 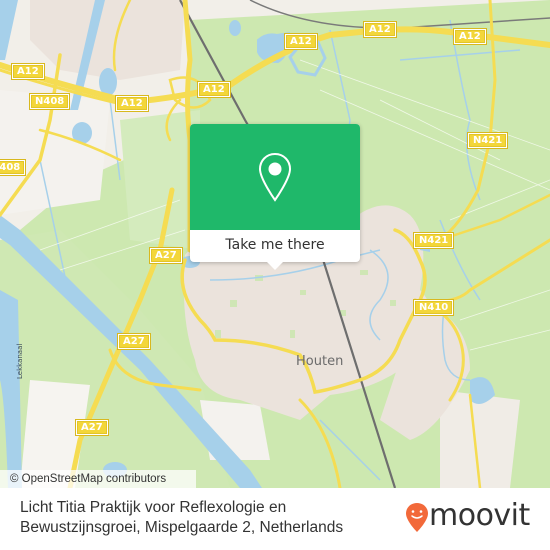 I want to click on destination-popup: Take me there, so click(x=275, y=197).